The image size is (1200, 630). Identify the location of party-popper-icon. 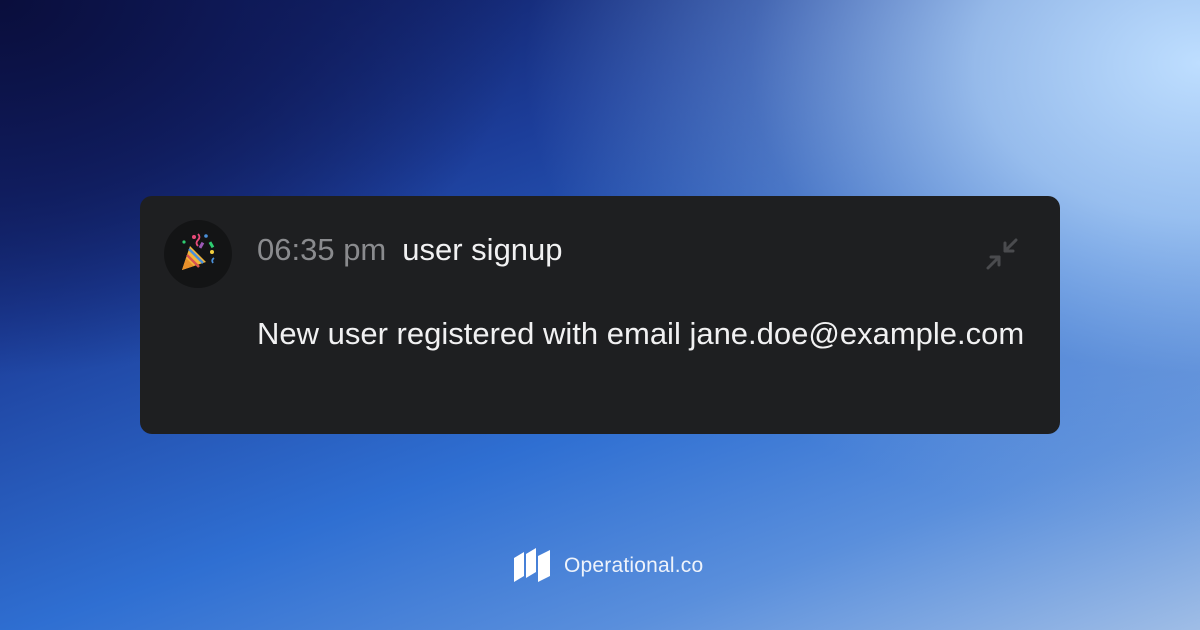
(198, 254).